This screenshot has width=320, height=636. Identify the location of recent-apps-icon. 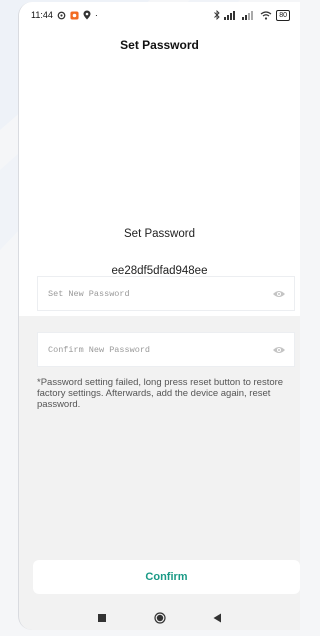
(102, 618).